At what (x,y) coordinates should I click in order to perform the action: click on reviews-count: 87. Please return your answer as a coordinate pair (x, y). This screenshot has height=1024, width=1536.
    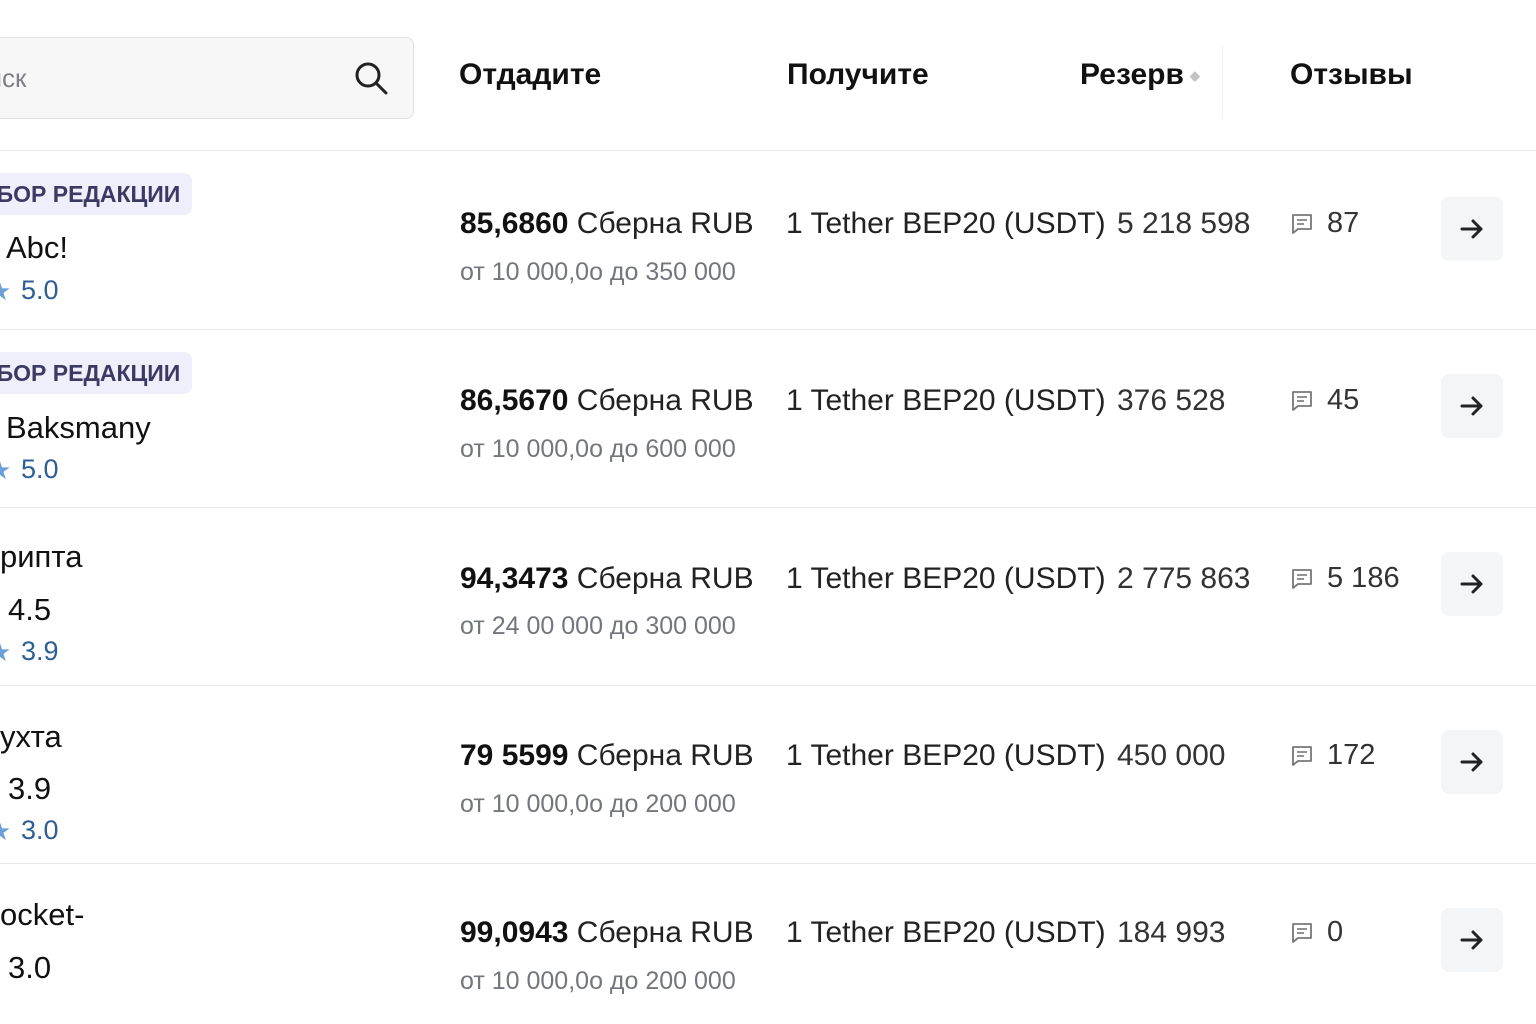
    Looking at the image, I should click on (1343, 223).